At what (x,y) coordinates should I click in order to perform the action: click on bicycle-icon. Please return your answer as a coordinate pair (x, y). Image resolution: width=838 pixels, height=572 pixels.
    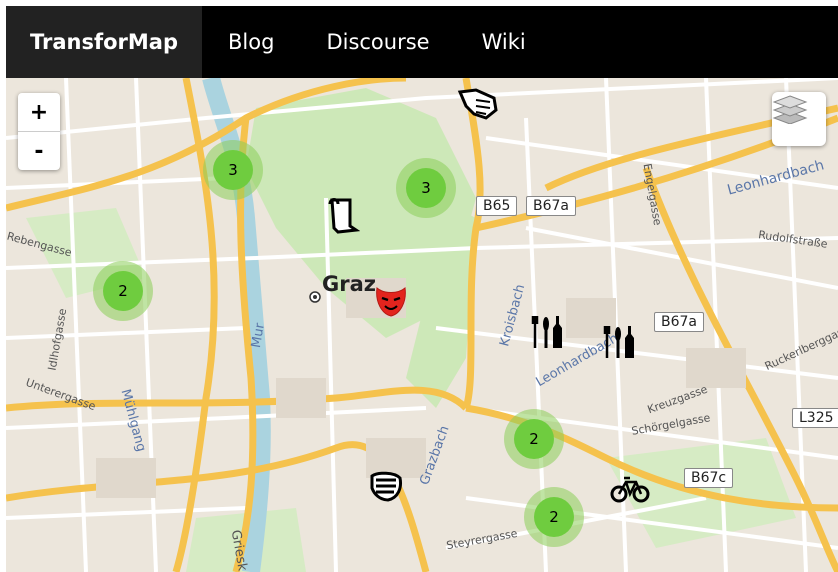
    Looking at the image, I should click on (630, 489).